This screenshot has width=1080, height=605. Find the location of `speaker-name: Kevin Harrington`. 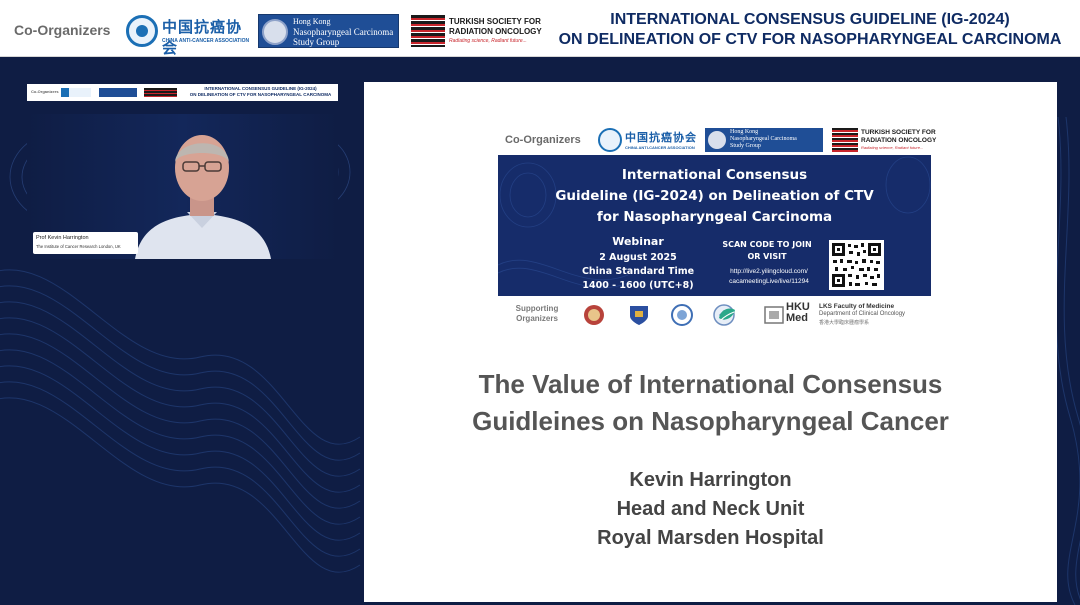

speaker-name: Kevin Harrington is located at coordinates (710, 480).